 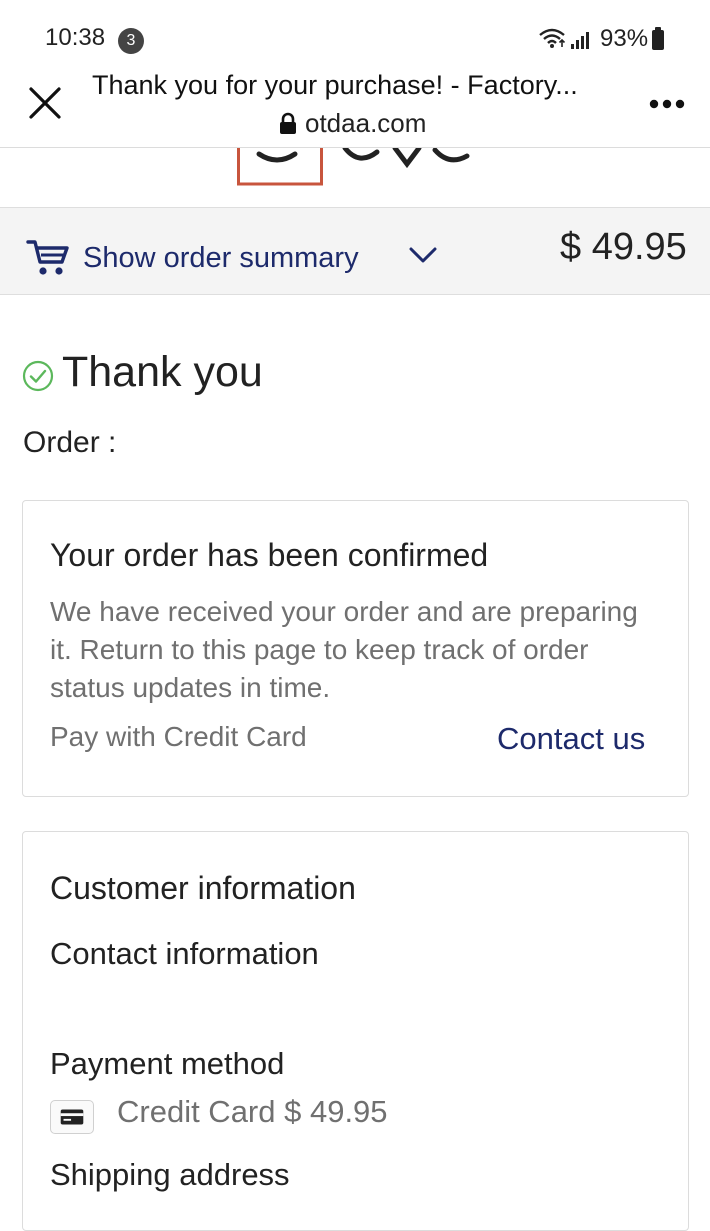 What do you see at coordinates (252, 1111) in the screenshot?
I see `payment-method-detail: Credit Card $ 49.95` at bounding box center [252, 1111].